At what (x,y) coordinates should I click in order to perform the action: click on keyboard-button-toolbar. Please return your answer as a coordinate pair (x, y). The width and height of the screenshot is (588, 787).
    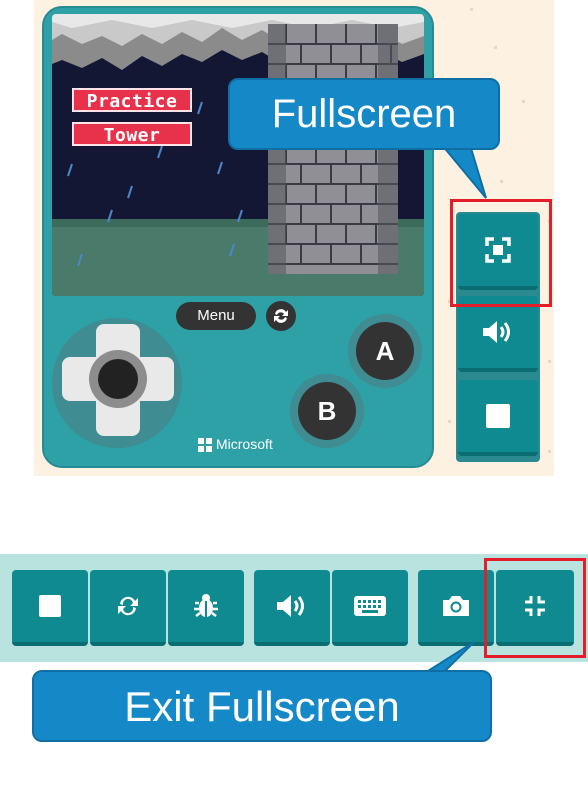
    Looking at the image, I should click on (370, 608).